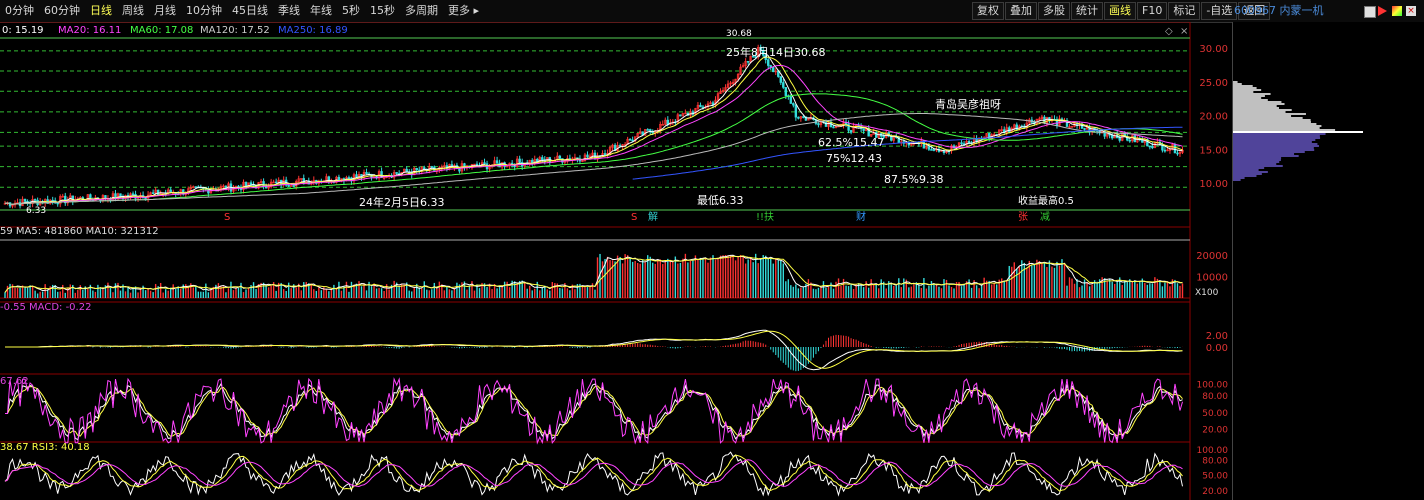  What do you see at coordinates (235, 30) in the screenshot?
I see `ma-legend-3: MA120: 17.52` at bounding box center [235, 30].